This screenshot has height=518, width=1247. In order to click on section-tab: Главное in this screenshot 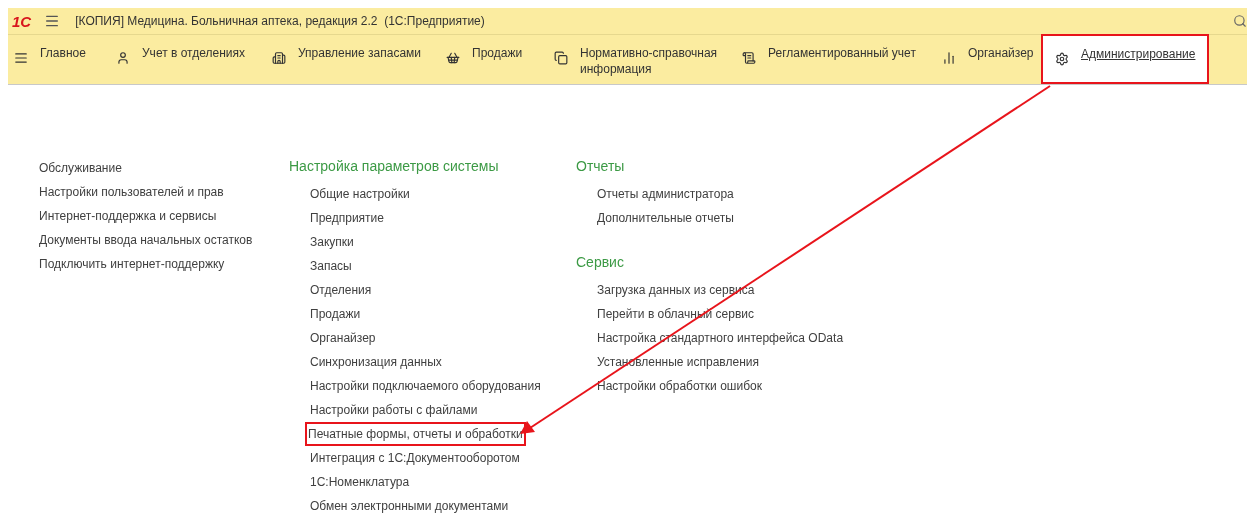, I will do `click(59, 59)`.